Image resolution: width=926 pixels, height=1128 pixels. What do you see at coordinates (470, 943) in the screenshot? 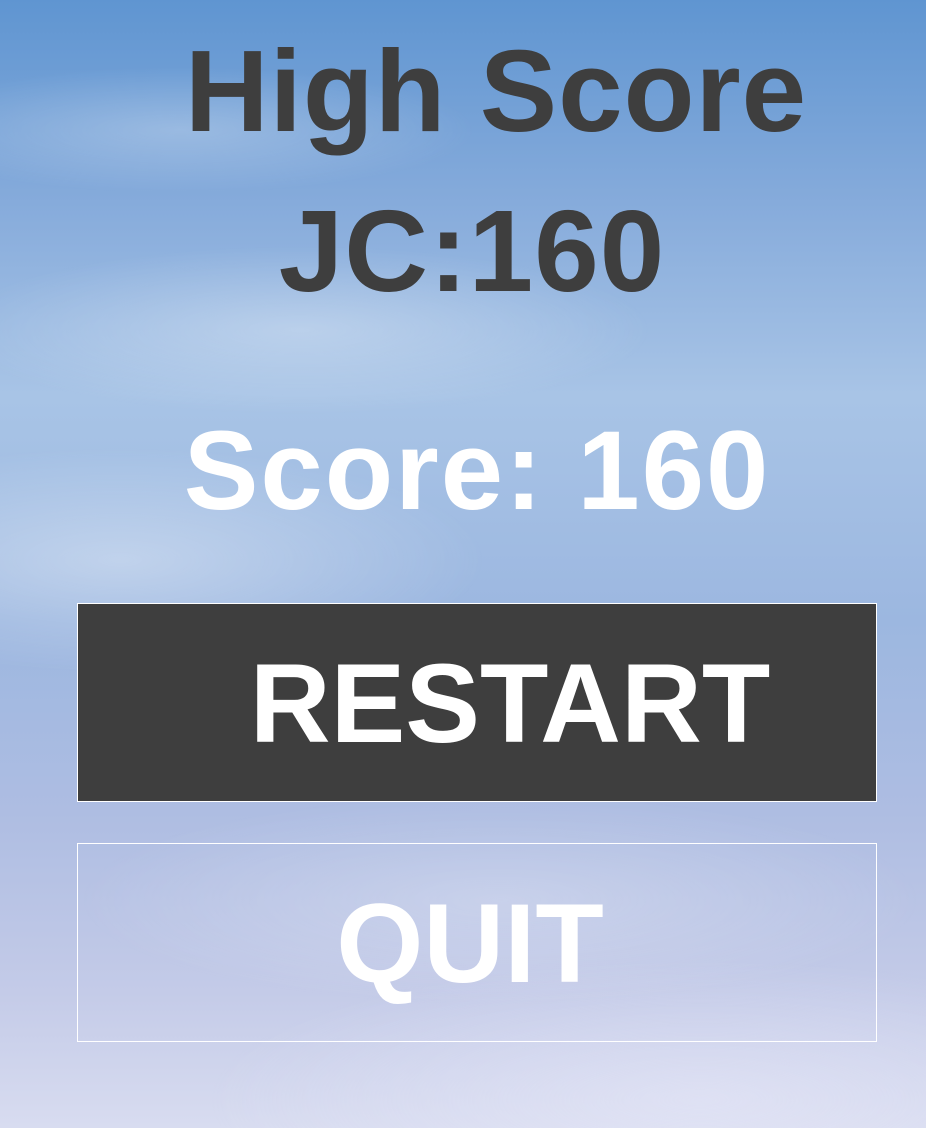
I see `quit-button-label: QUIT` at bounding box center [470, 943].